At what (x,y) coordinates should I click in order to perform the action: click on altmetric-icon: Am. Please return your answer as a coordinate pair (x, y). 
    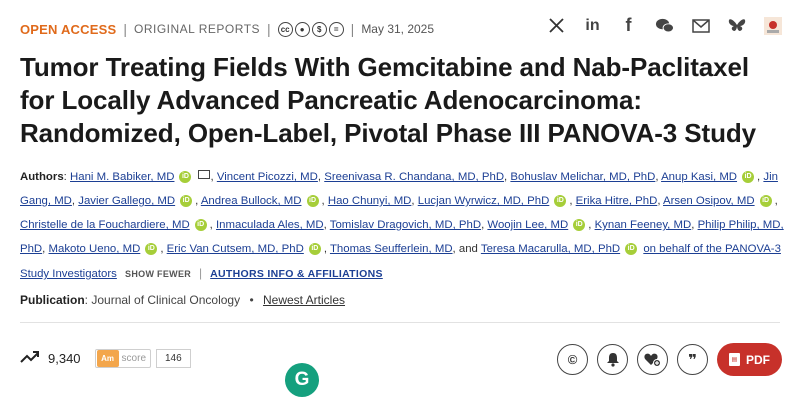
    Looking at the image, I should click on (107, 358).